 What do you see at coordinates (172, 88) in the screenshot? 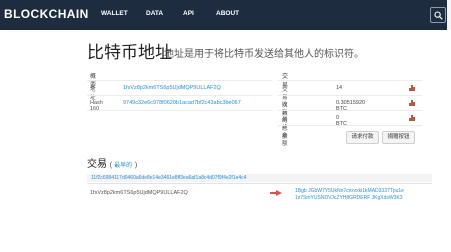
I see `summary-address-value: 1fsVz8p2km6TS6p5UjdMQP9ULLAF2Q` at bounding box center [172, 88].